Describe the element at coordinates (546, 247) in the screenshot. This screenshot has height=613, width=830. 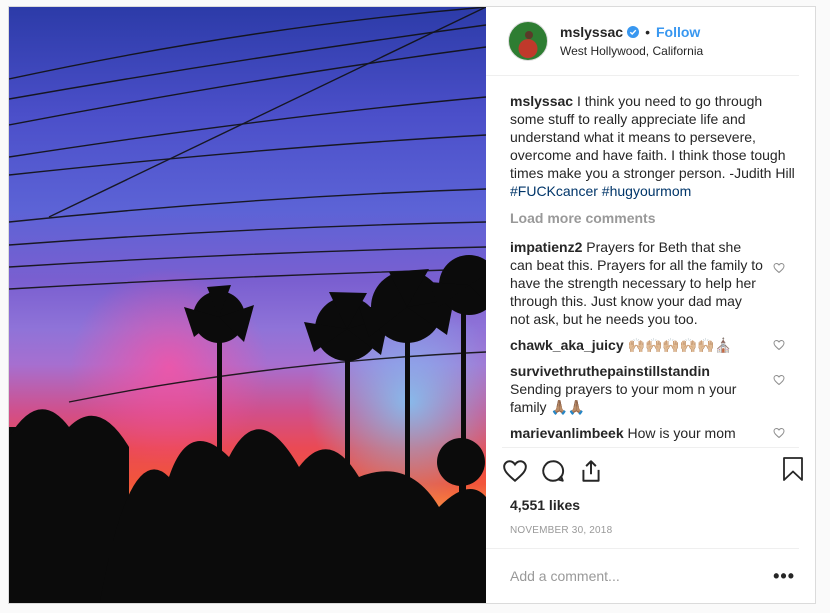
I see `comment-username: impatienz2` at that location.